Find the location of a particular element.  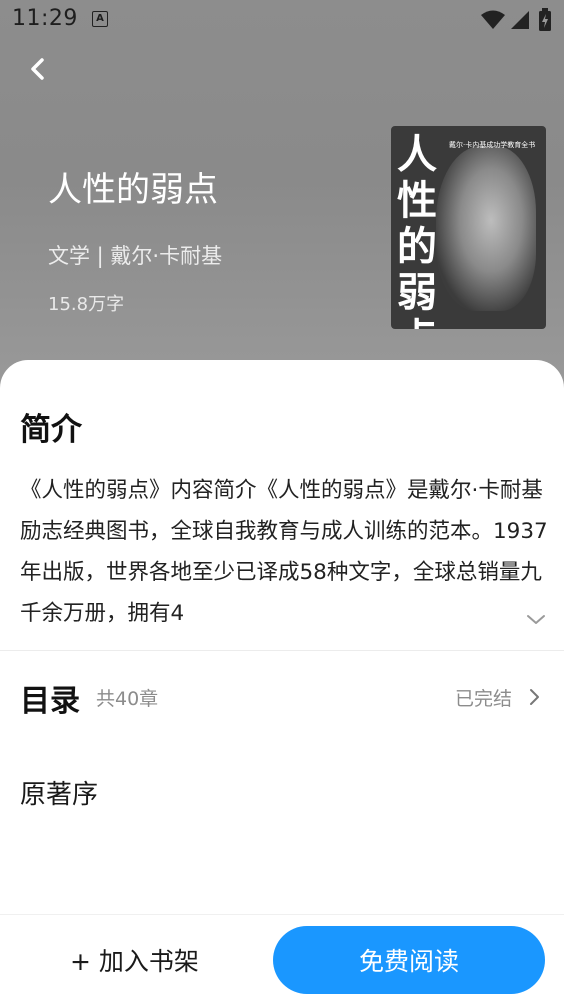

intro-heading: 简介 is located at coordinates (51, 430).